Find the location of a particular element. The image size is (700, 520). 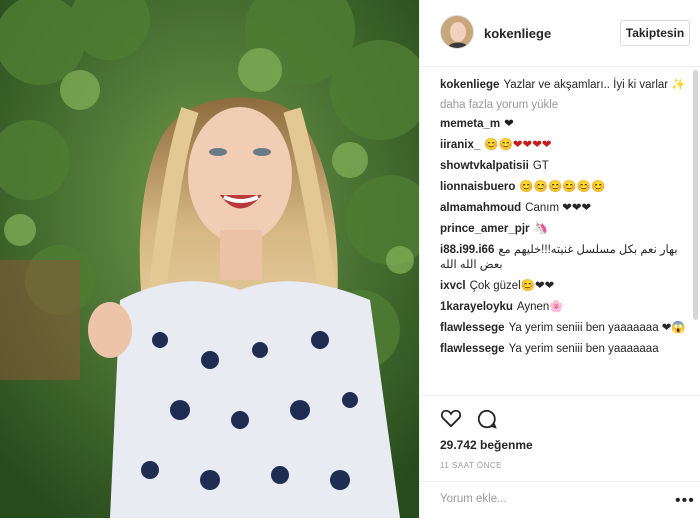

comments-scrollbar is located at coordinates (695, 195).